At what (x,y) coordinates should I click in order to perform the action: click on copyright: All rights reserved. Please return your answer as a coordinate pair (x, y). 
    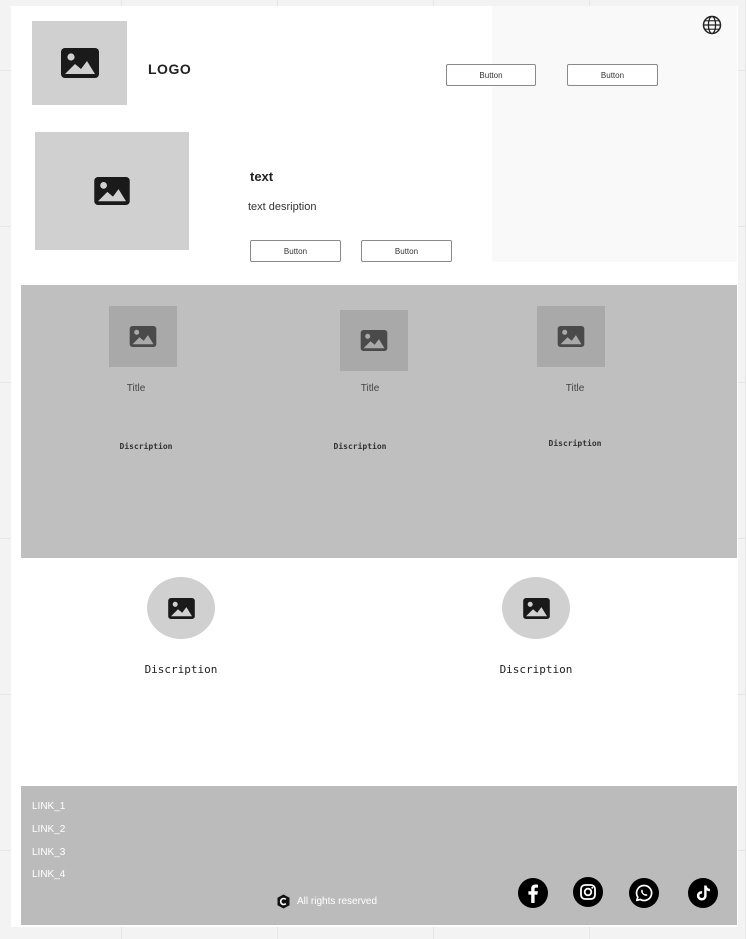
    Looking at the image, I should click on (326, 901).